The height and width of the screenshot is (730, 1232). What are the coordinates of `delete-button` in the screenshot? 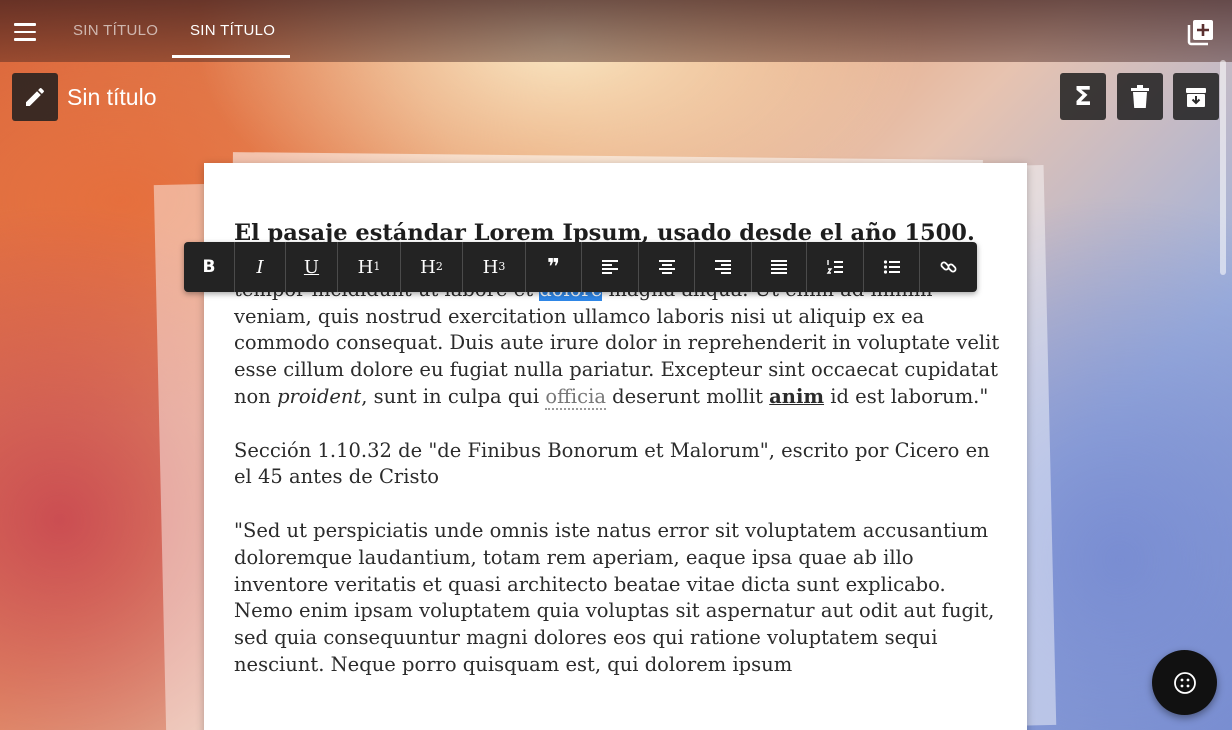 It's located at (1140, 96).